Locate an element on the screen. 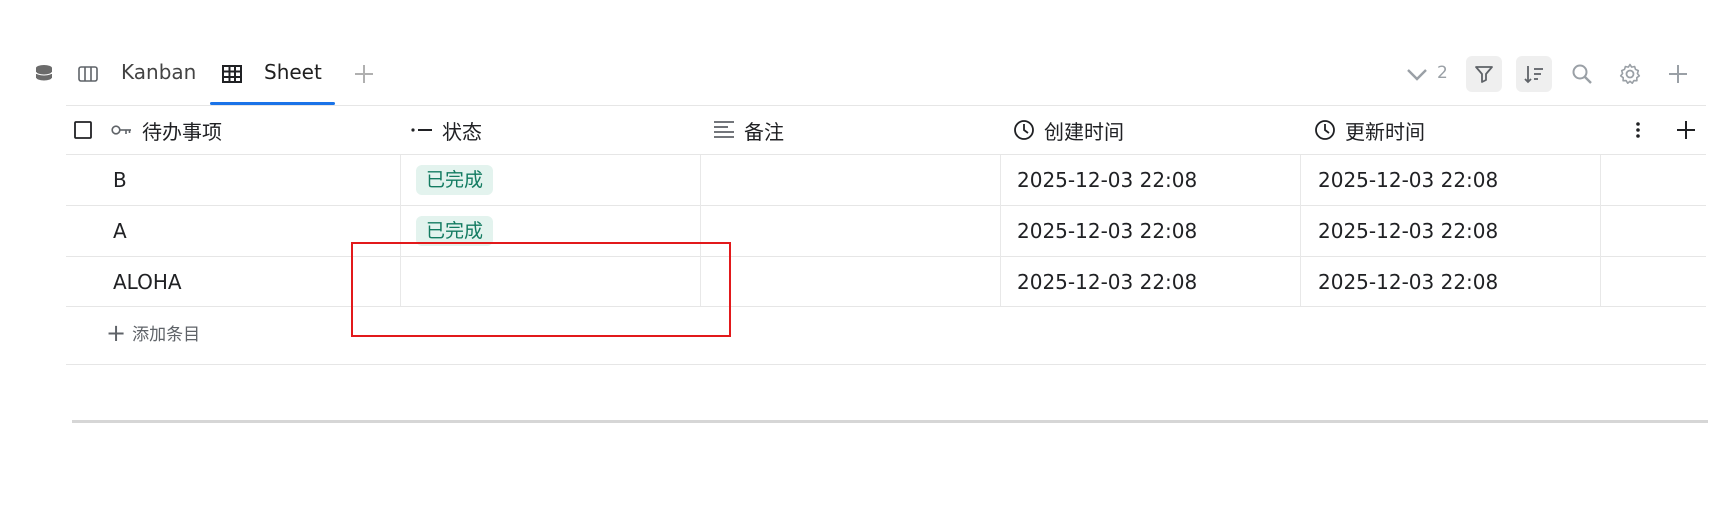  column-header-created: 创建时间 is located at coordinates (1068, 130).